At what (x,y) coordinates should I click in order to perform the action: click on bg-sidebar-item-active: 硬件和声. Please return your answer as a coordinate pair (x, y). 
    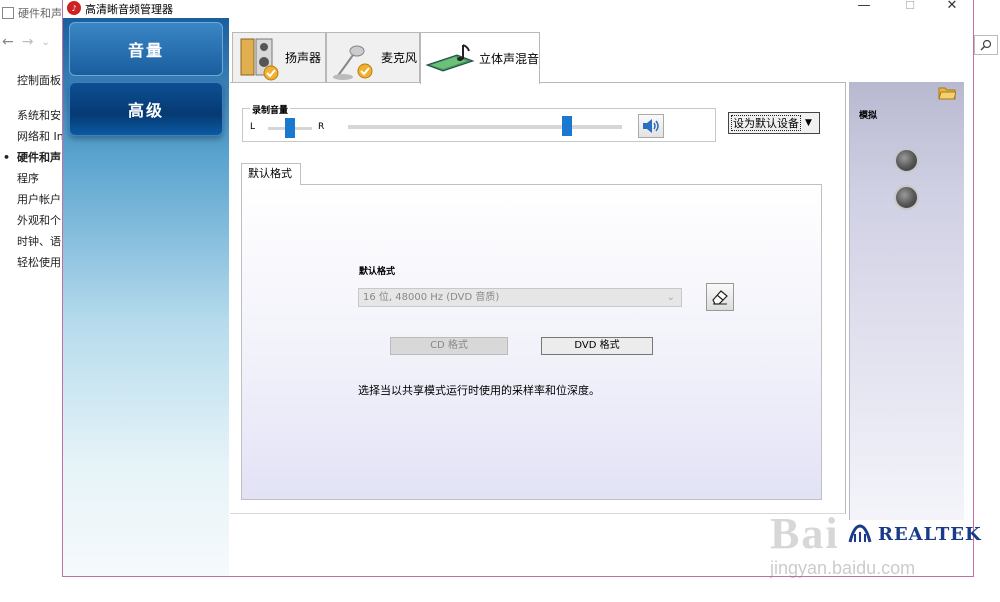
    Looking at the image, I should click on (31, 157).